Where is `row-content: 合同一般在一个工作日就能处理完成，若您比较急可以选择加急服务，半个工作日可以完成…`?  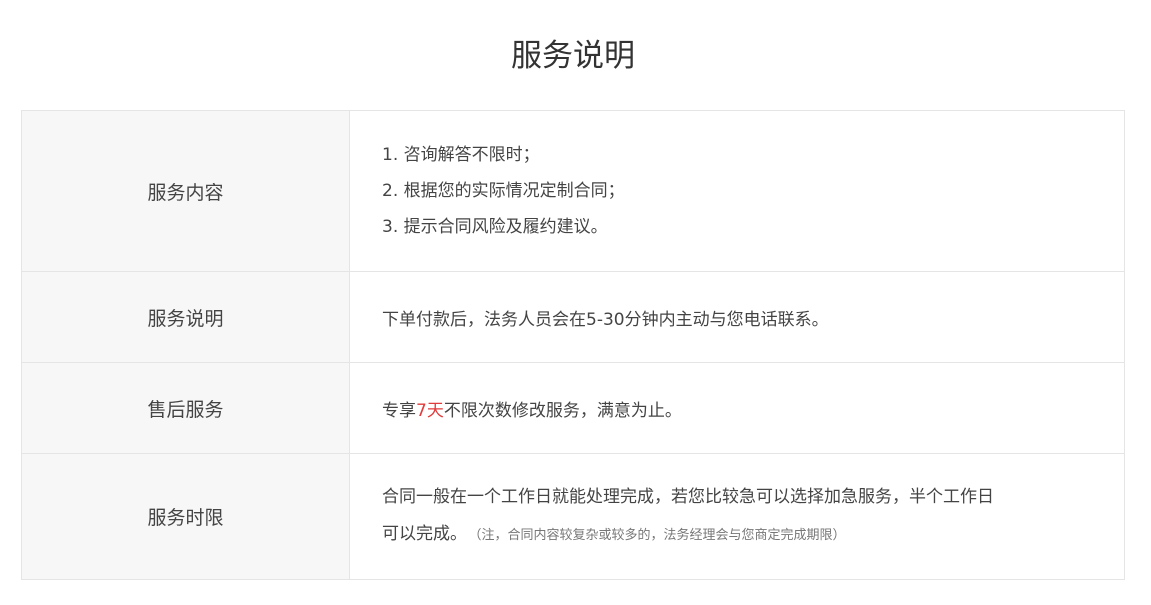 row-content: 合同一般在一个工作日就能处理完成，若您比较急可以选择加急服务，半个工作日可以完成… is located at coordinates (737, 516).